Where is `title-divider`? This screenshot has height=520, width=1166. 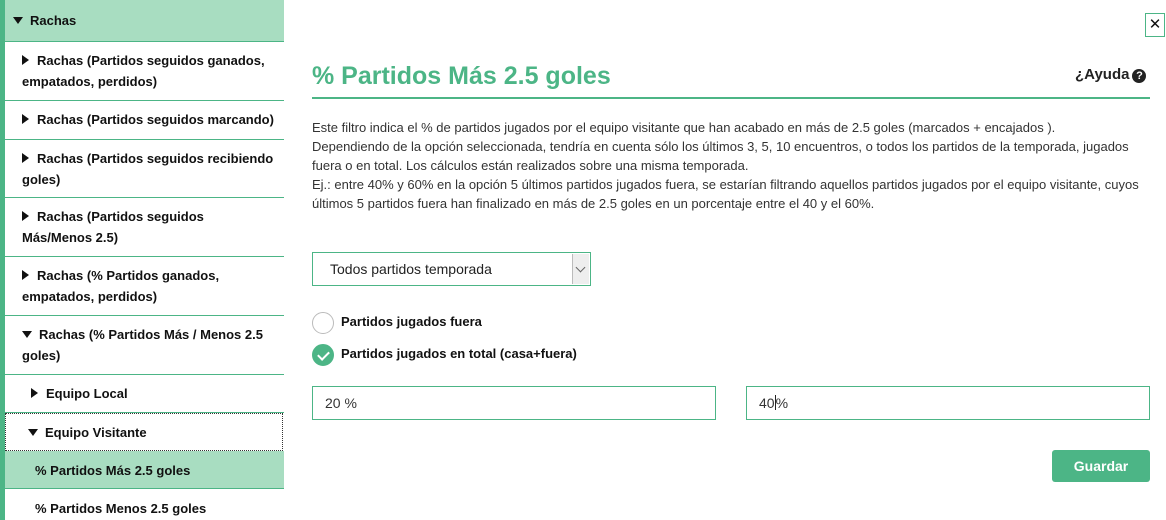
title-divider is located at coordinates (731, 98).